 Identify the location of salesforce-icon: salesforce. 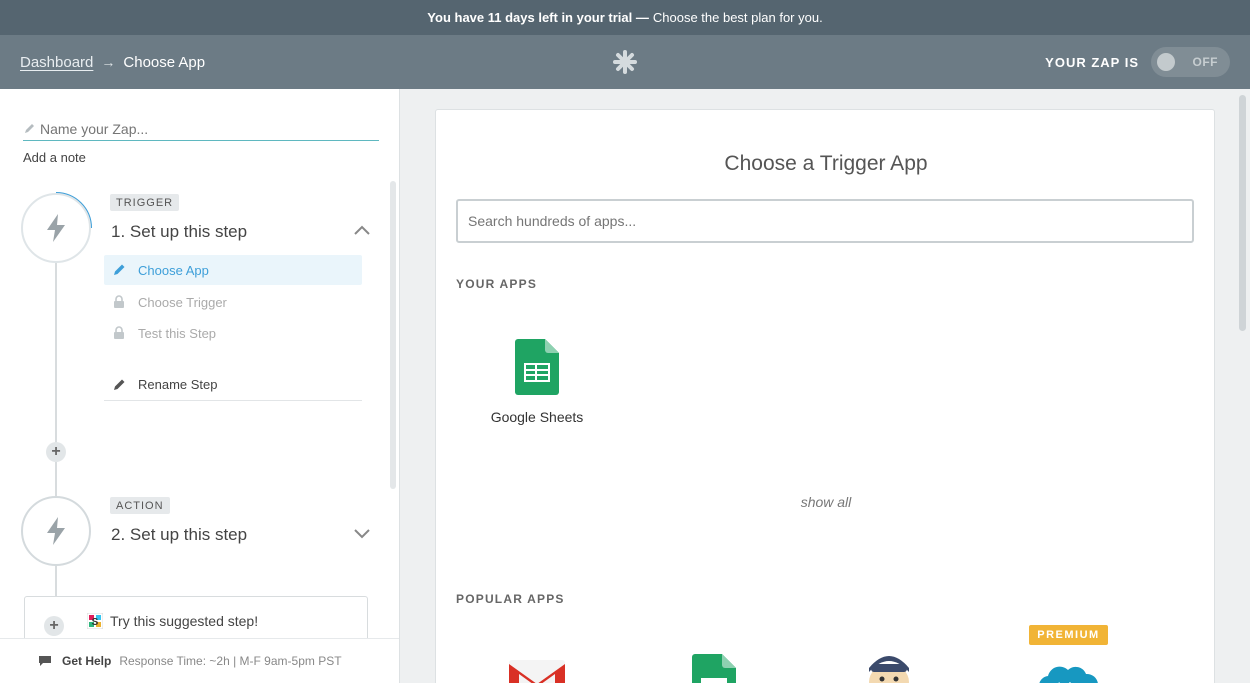
(1068, 671).